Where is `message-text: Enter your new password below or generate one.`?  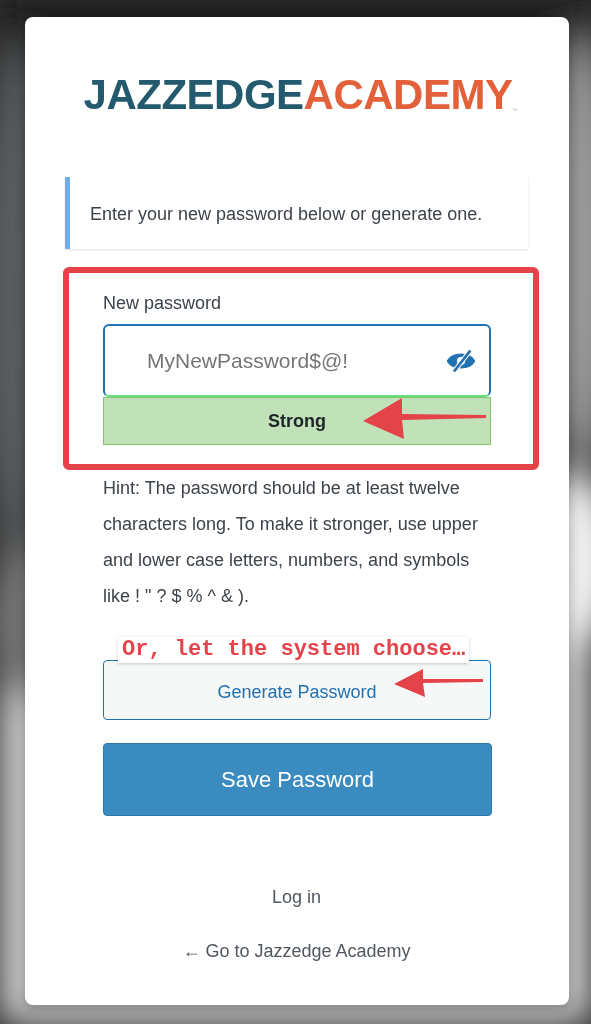 message-text: Enter your new password below or generate one. is located at coordinates (286, 214).